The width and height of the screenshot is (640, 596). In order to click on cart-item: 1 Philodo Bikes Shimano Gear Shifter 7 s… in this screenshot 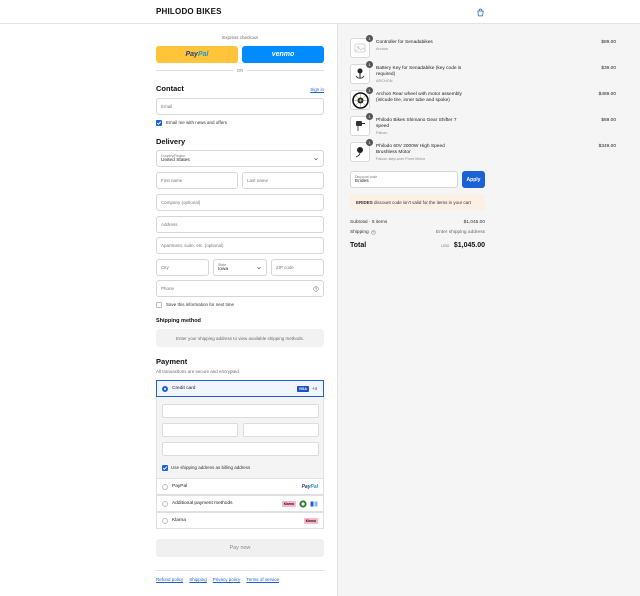, I will do `click(483, 126)`.